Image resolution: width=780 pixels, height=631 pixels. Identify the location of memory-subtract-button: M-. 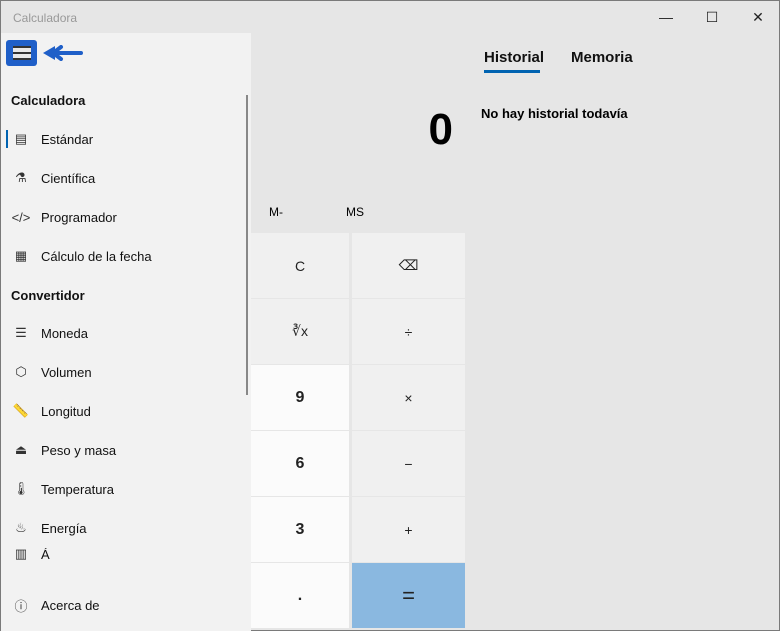
(276, 212).